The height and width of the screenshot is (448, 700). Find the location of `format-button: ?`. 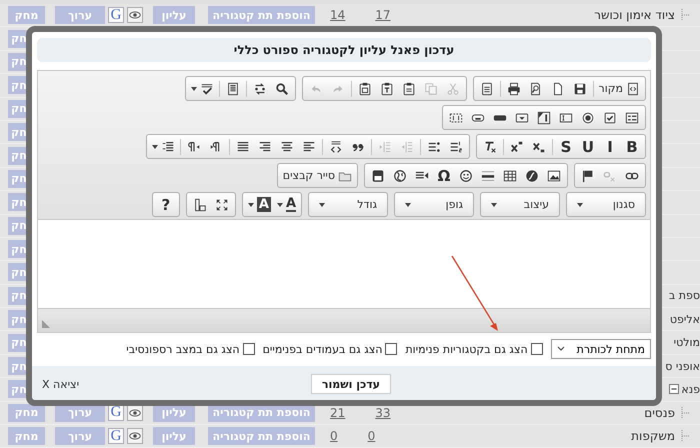

format-button: ? is located at coordinates (165, 205).